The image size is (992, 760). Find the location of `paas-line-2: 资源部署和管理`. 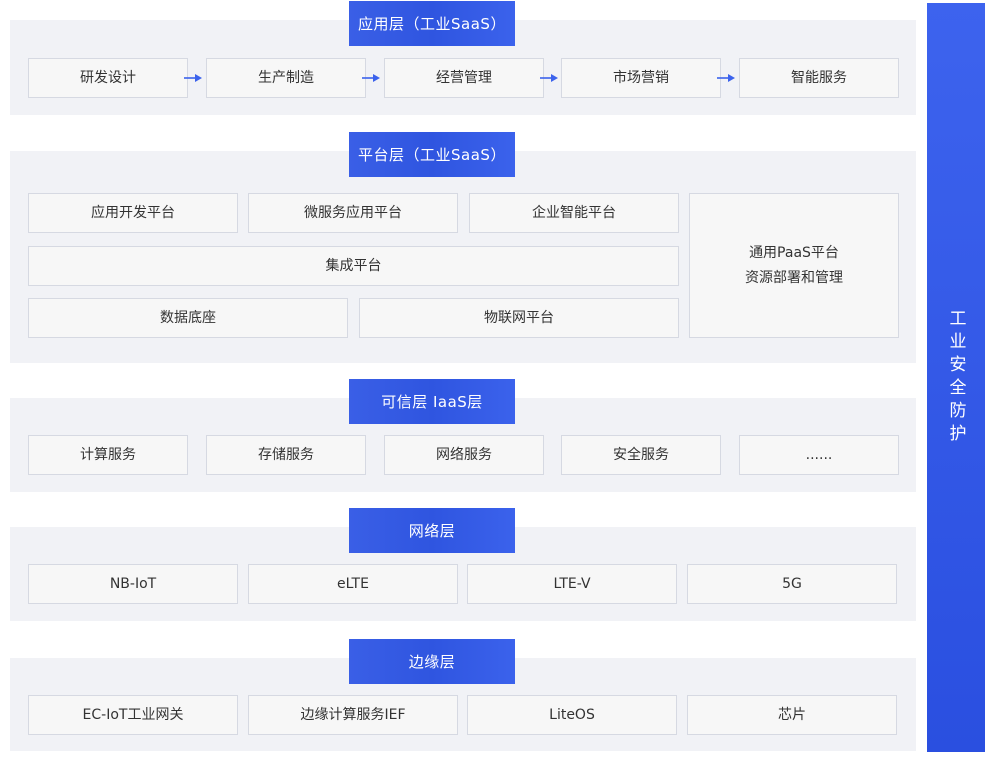

paas-line-2: 资源部署和管理 is located at coordinates (794, 277).